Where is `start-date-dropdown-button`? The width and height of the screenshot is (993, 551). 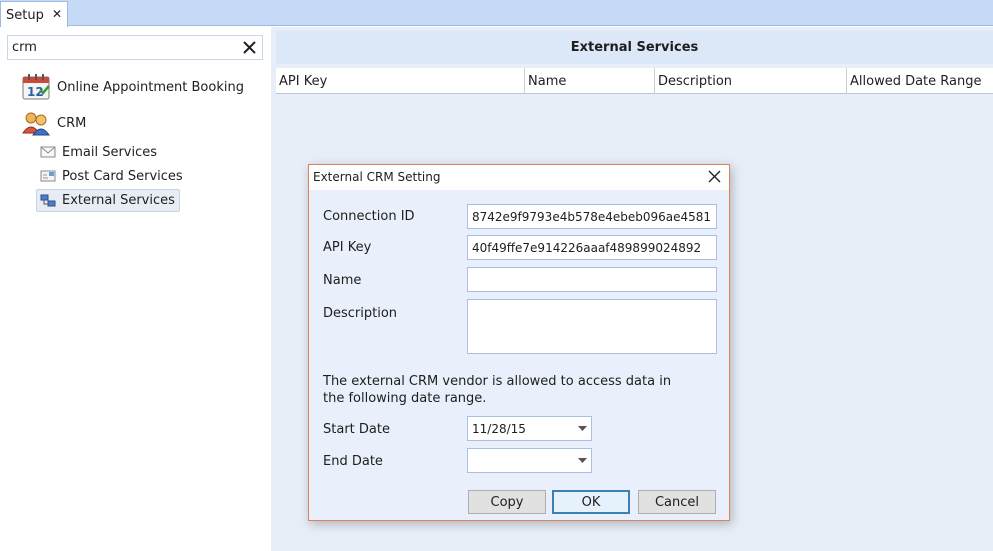 start-date-dropdown-button is located at coordinates (582, 428).